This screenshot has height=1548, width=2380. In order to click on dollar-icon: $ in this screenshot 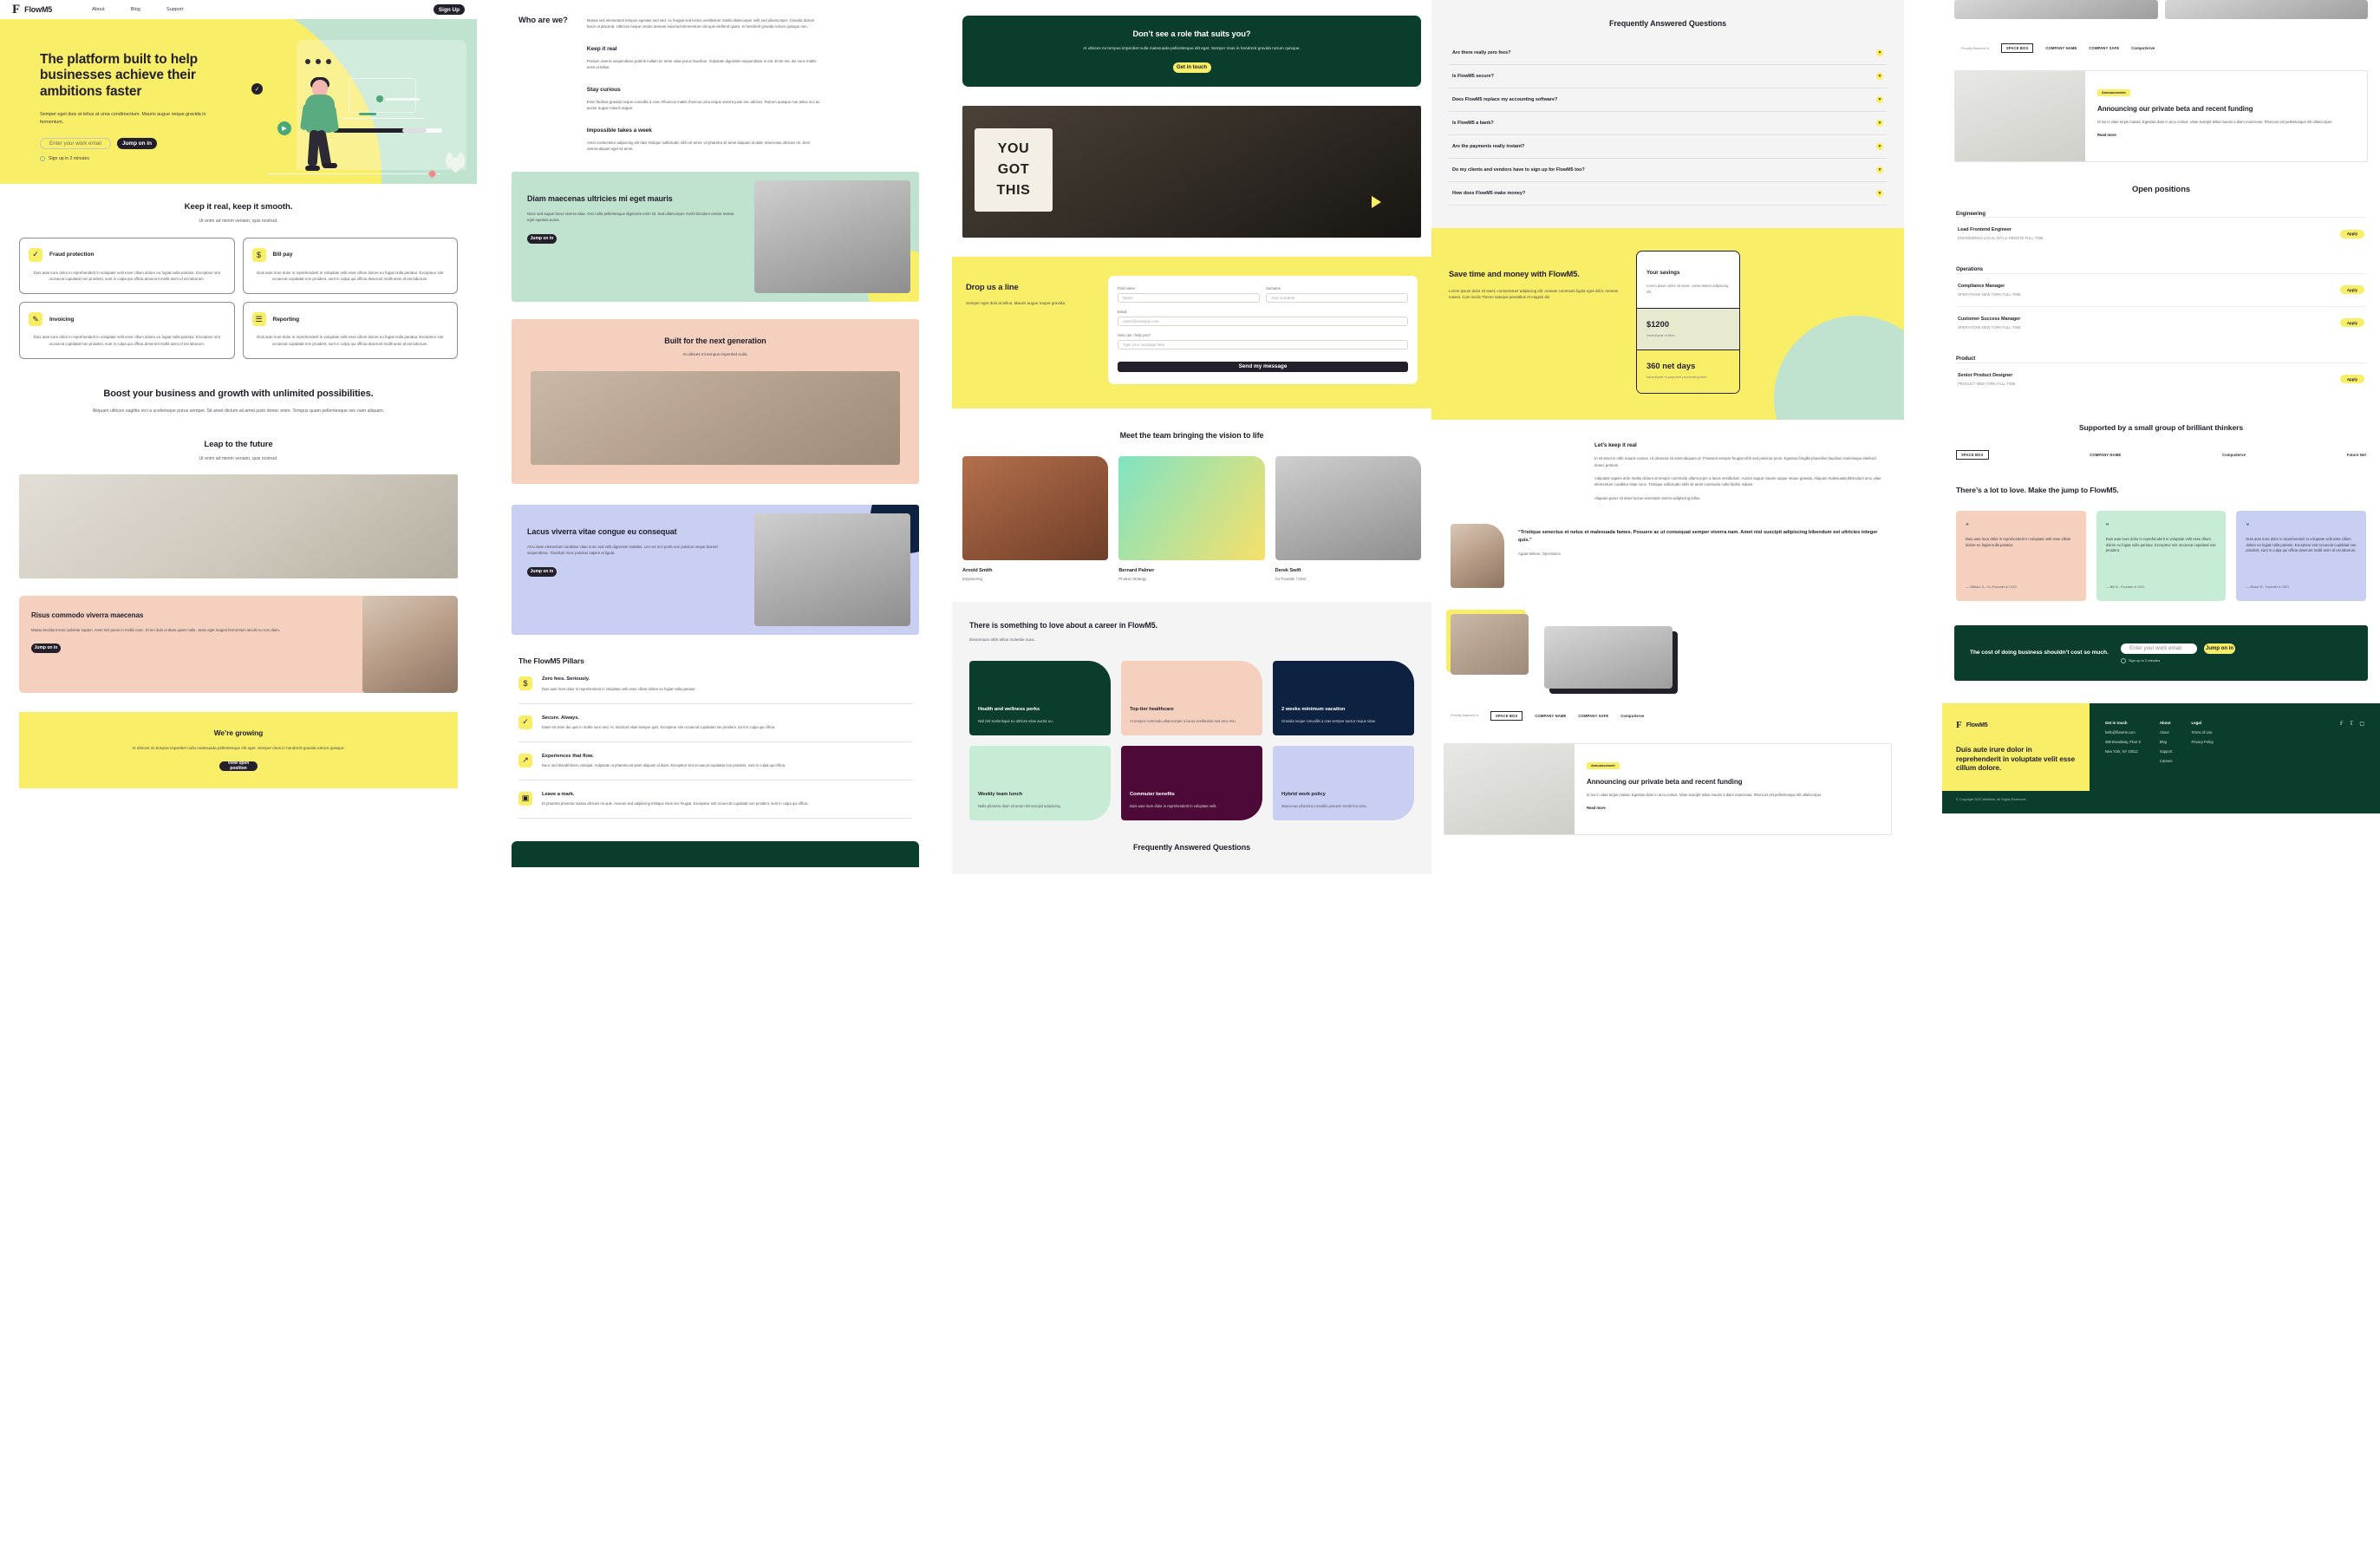, I will do `click(258, 255)`.